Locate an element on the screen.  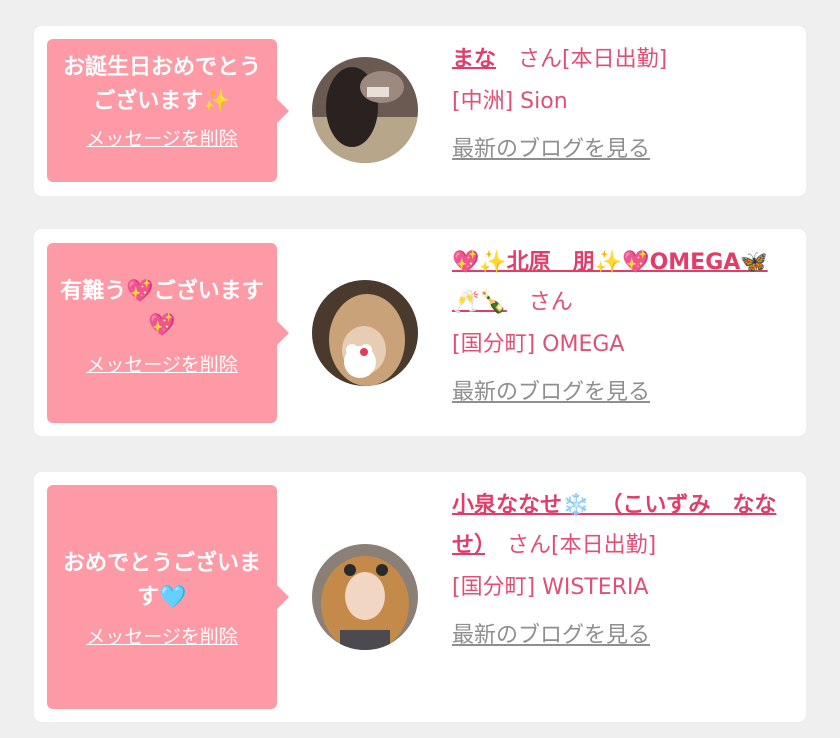
message-bubble: お誕生日おめでとうございます✨ メッセージを削除 is located at coordinates (168, 110).